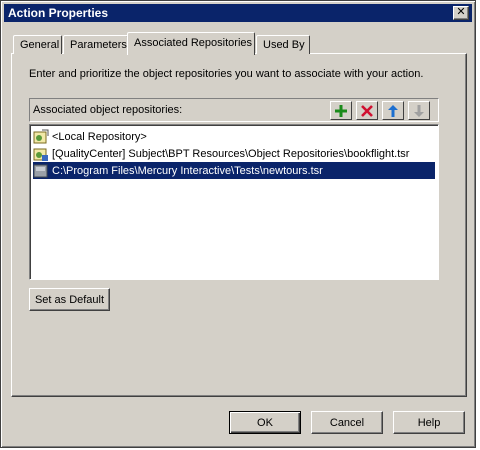  I want to click on qc-repository-icon, so click(40, 154).